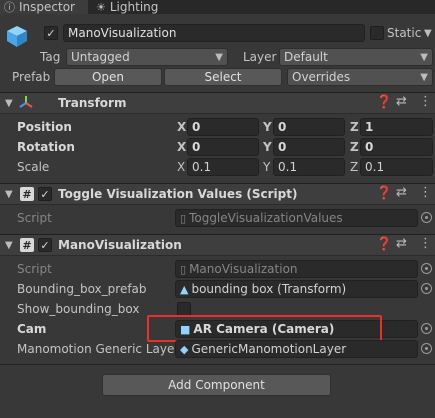 The width and height of the screenshot is (435, 418). Describe the element at coordinates (223, 77) in the screenshot. I see `prefab-select-button: Select` at that location.